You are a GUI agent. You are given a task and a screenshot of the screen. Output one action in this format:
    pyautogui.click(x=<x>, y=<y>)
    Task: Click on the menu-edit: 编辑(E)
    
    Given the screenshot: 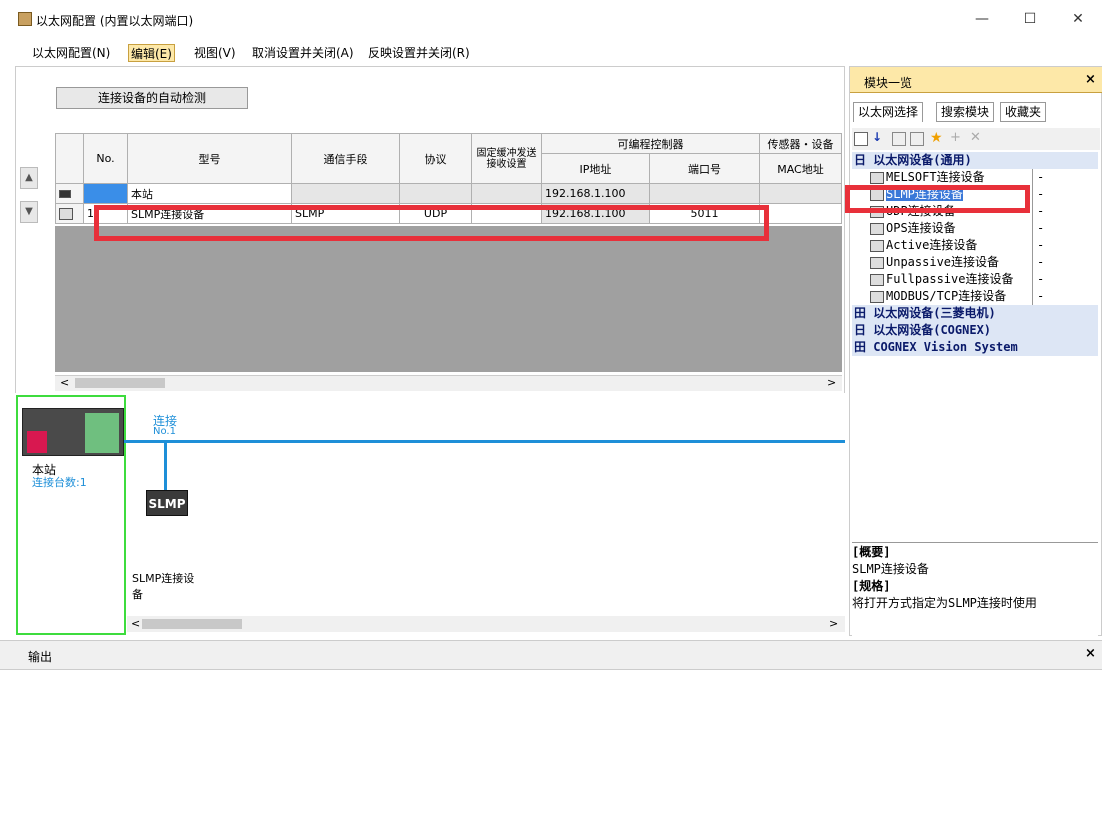 What is the action you would take?
    pyautogui.click(x=151, y=53)
    